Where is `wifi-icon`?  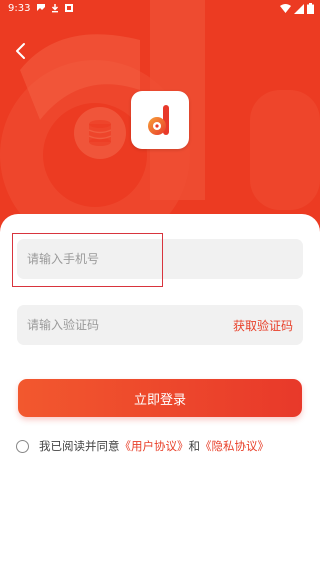 wifi-icon is located at coordinates (285, 8).